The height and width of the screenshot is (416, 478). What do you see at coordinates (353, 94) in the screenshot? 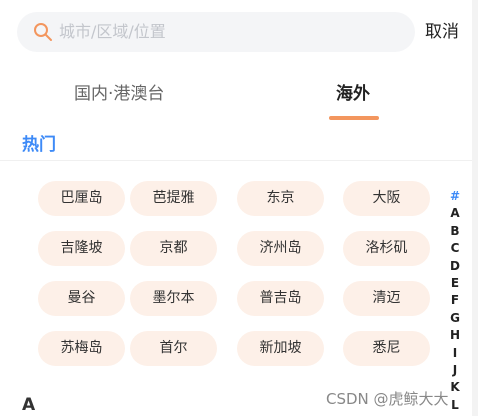
I see `tab-overseas: 海外` at bounding box center [353, 94].